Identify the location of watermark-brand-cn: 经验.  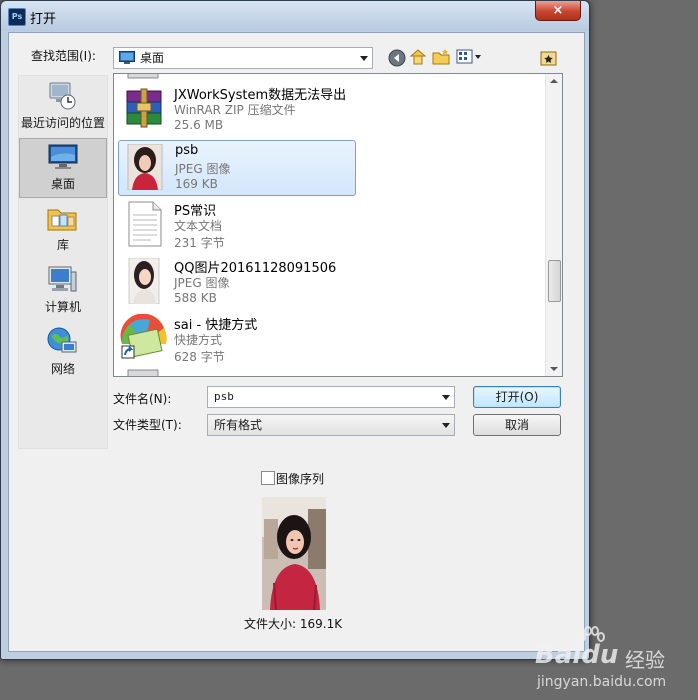
(645, 660).